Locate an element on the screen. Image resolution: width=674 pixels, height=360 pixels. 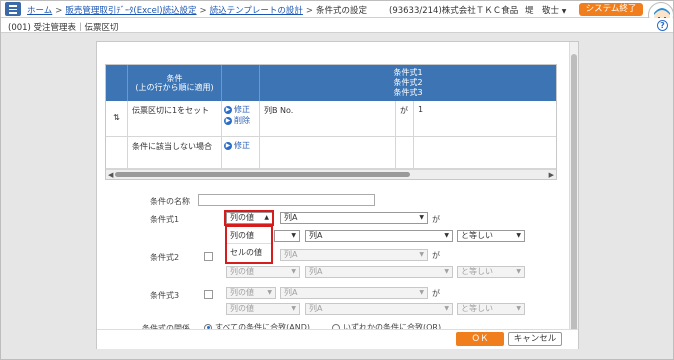
vertical-scrollbar is located at coordinates (573, 195).